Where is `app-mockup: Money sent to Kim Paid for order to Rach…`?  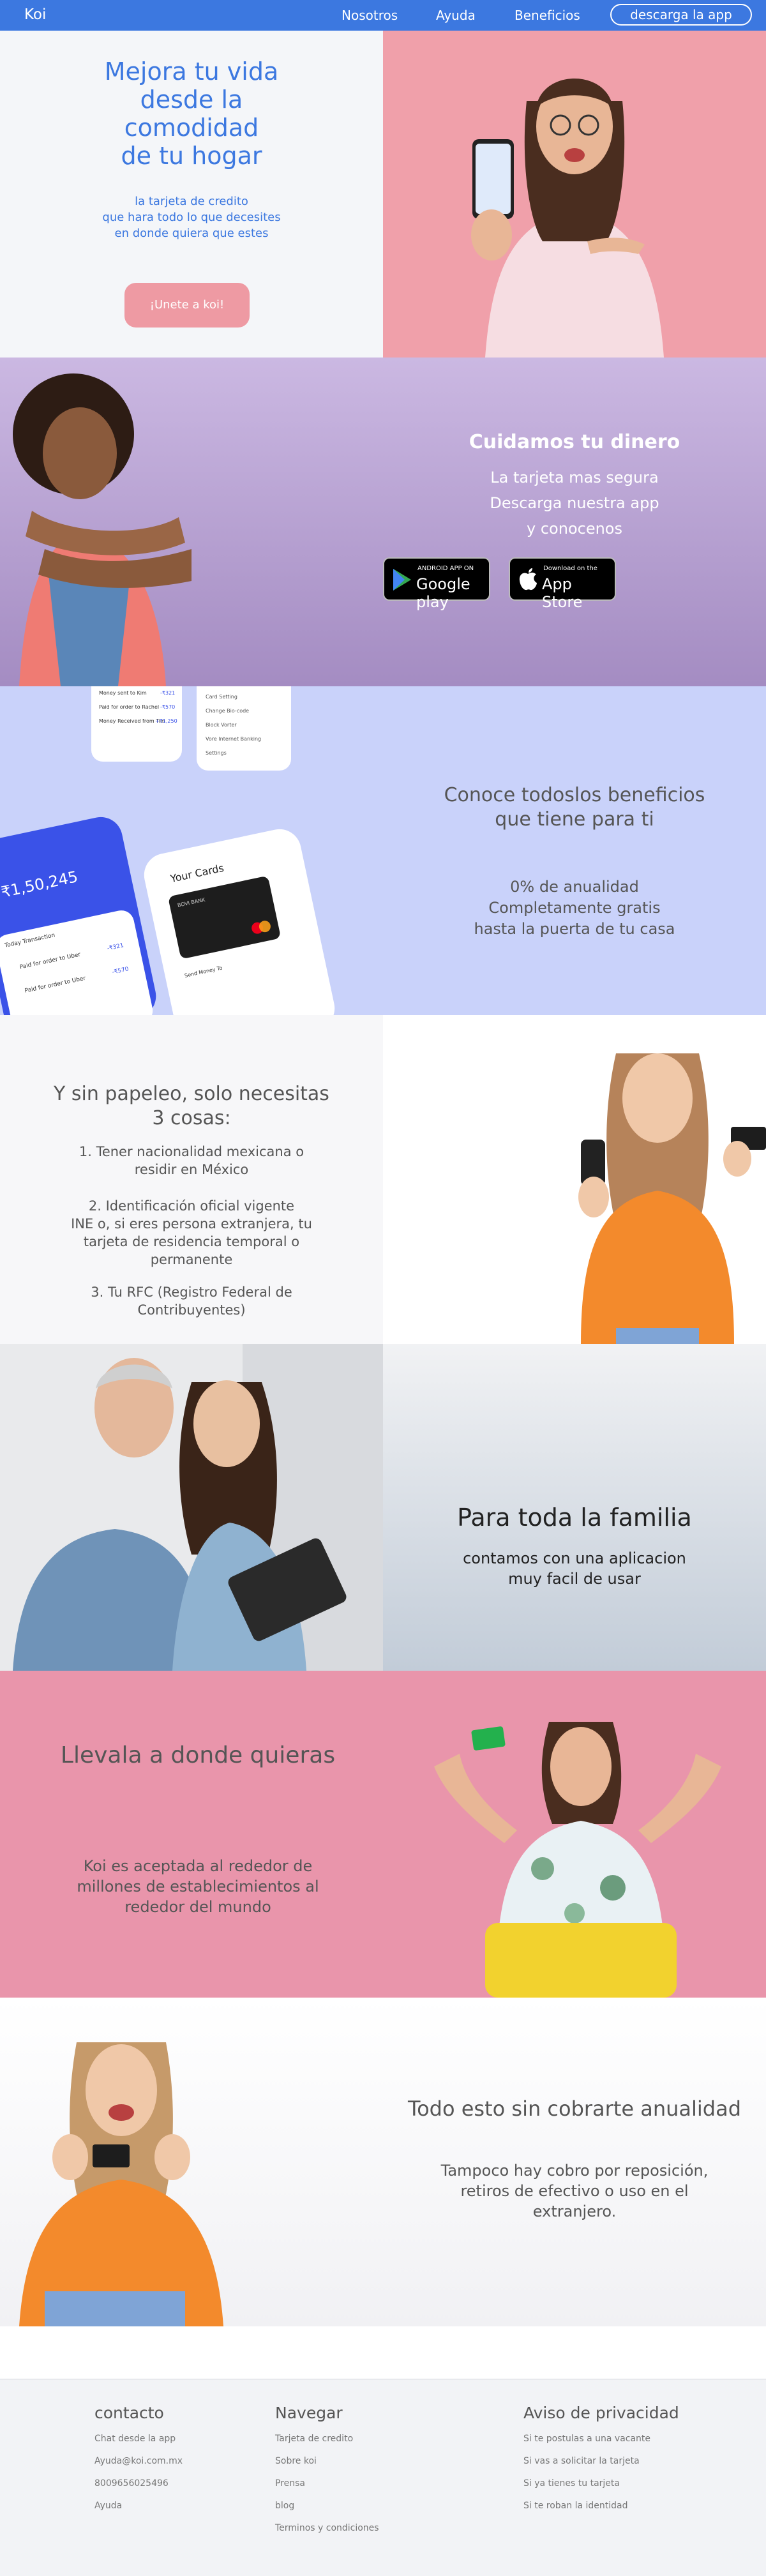
app-mockup: Money sent to Kim Paid for order to Rach… is located at coordinates (191, 850).